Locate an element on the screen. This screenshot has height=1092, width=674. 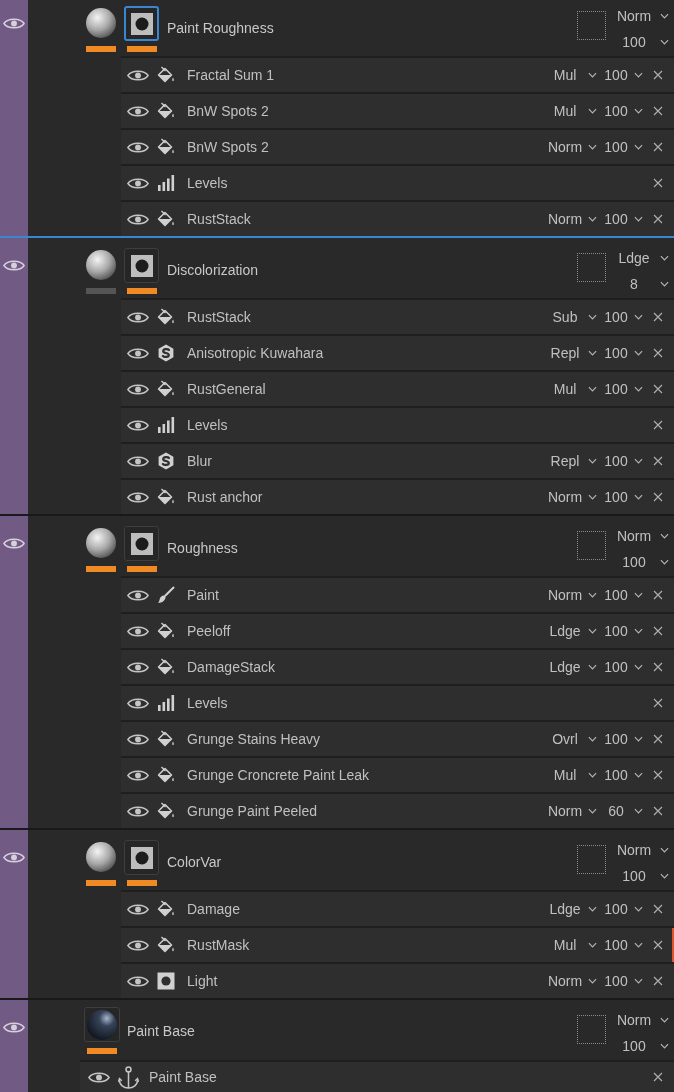
effect-row: RustStack Norm 100 is located at coordinates (397, 218).